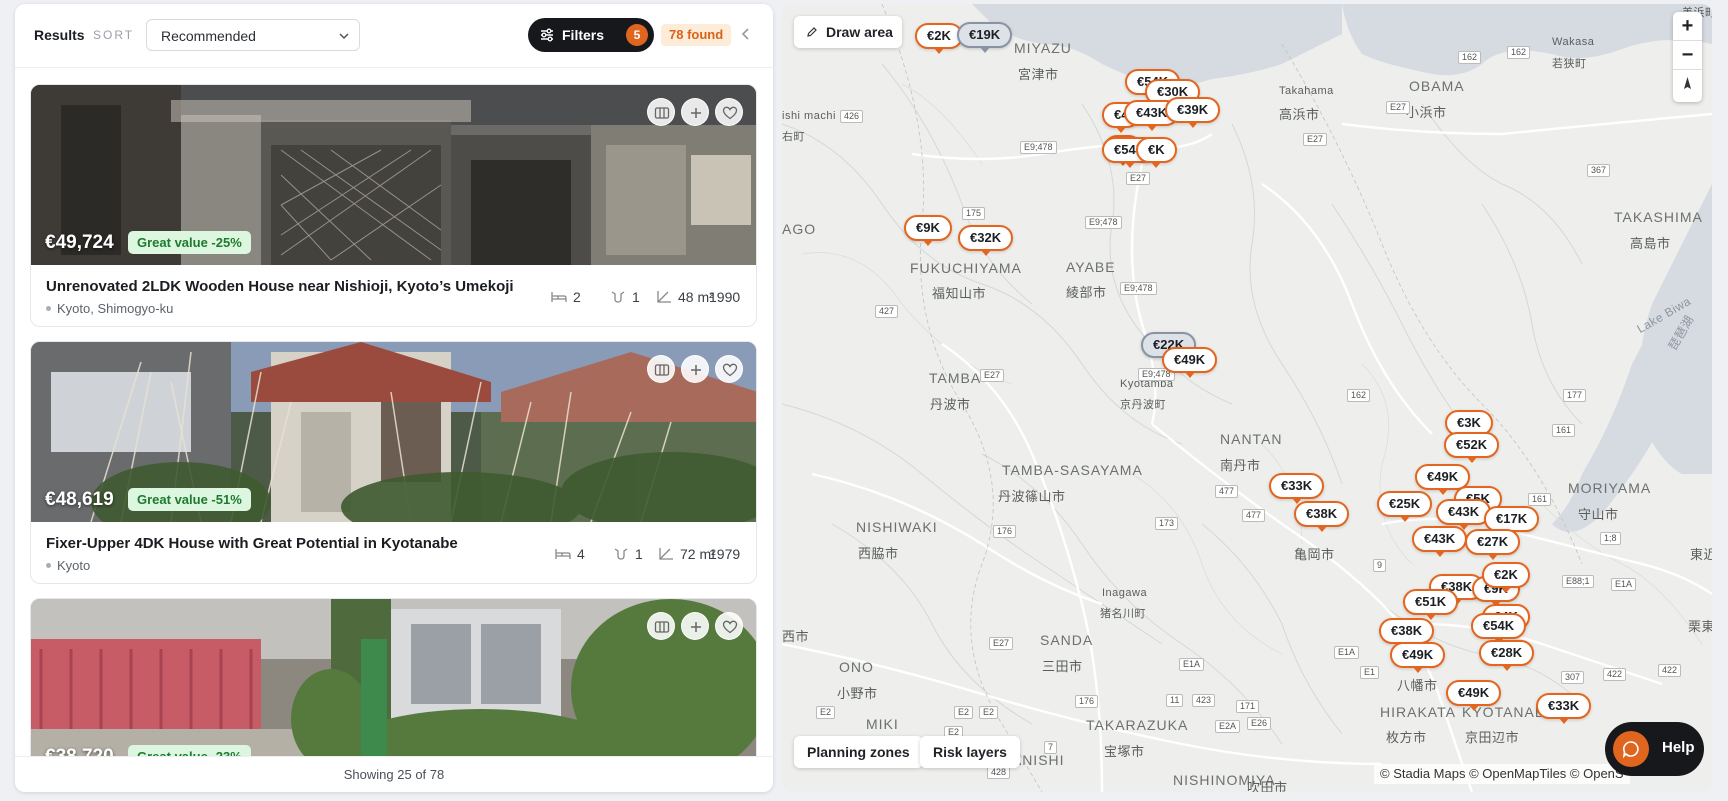 This screenshot has width=1728, height=801. I want to click on place-label: 西市, so click(796, 636).